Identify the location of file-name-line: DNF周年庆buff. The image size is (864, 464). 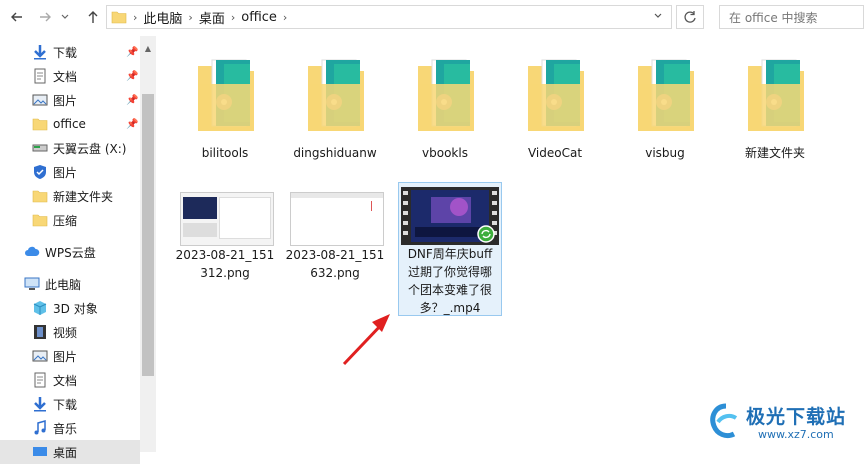
(450, 254).